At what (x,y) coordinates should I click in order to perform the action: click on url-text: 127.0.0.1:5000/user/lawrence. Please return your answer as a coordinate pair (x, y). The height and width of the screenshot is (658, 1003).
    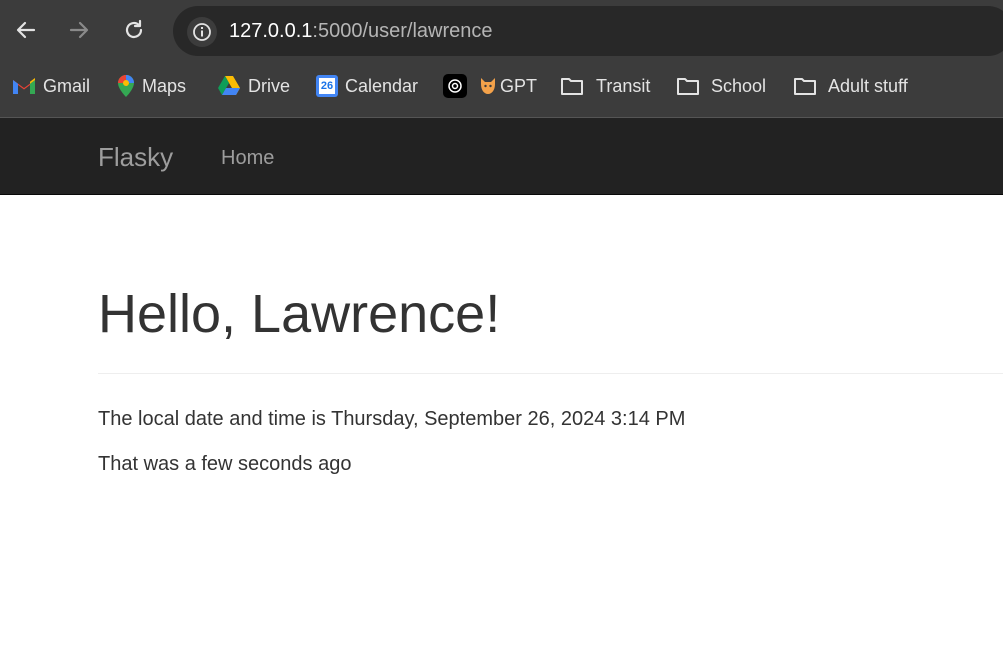
    Looking at the image, I should click on (361, 31).